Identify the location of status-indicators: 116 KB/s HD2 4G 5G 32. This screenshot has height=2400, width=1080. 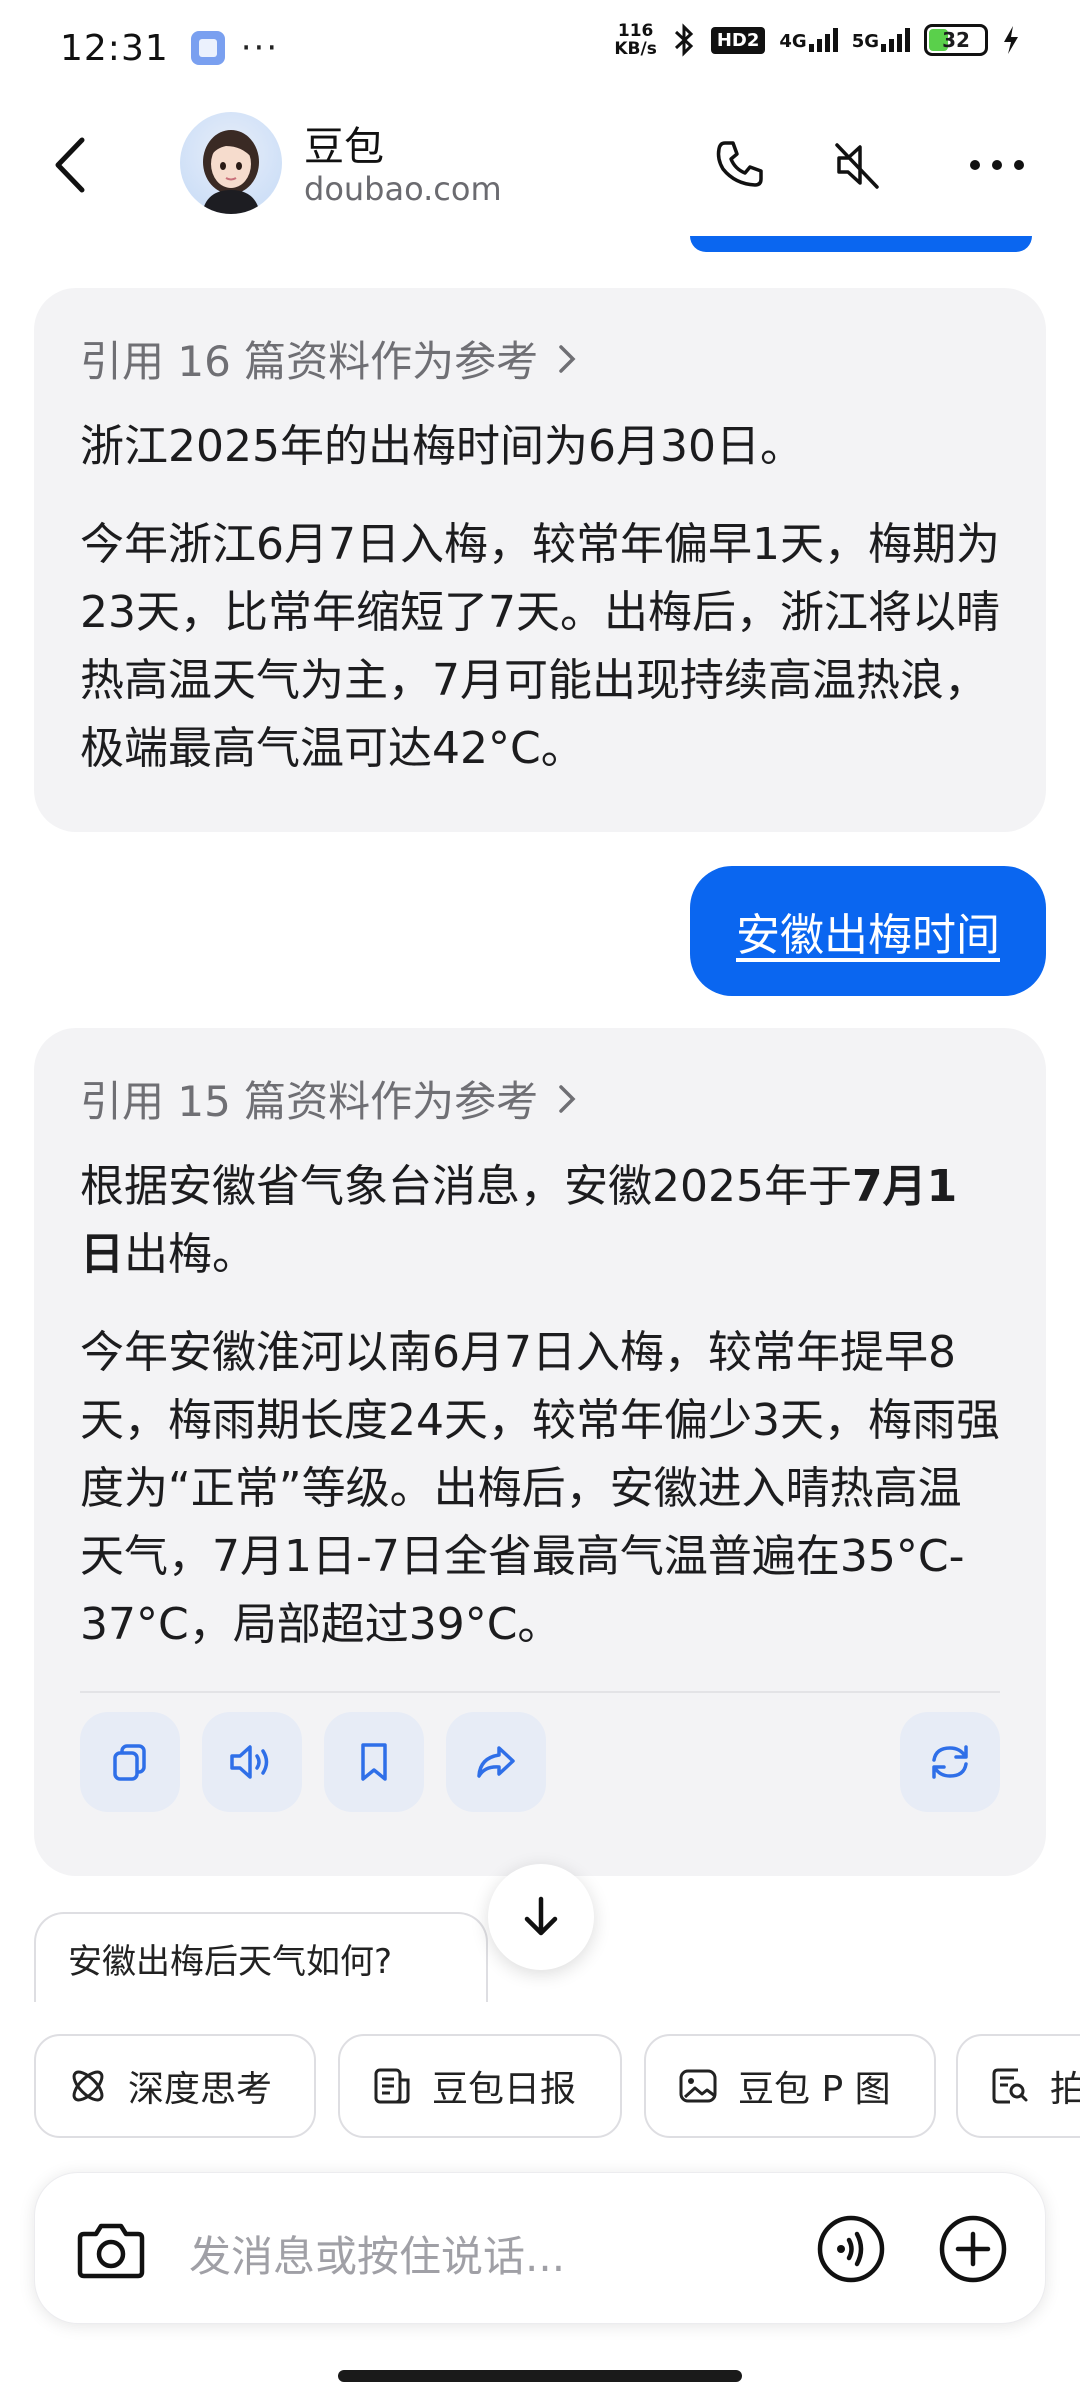
(817, 40).